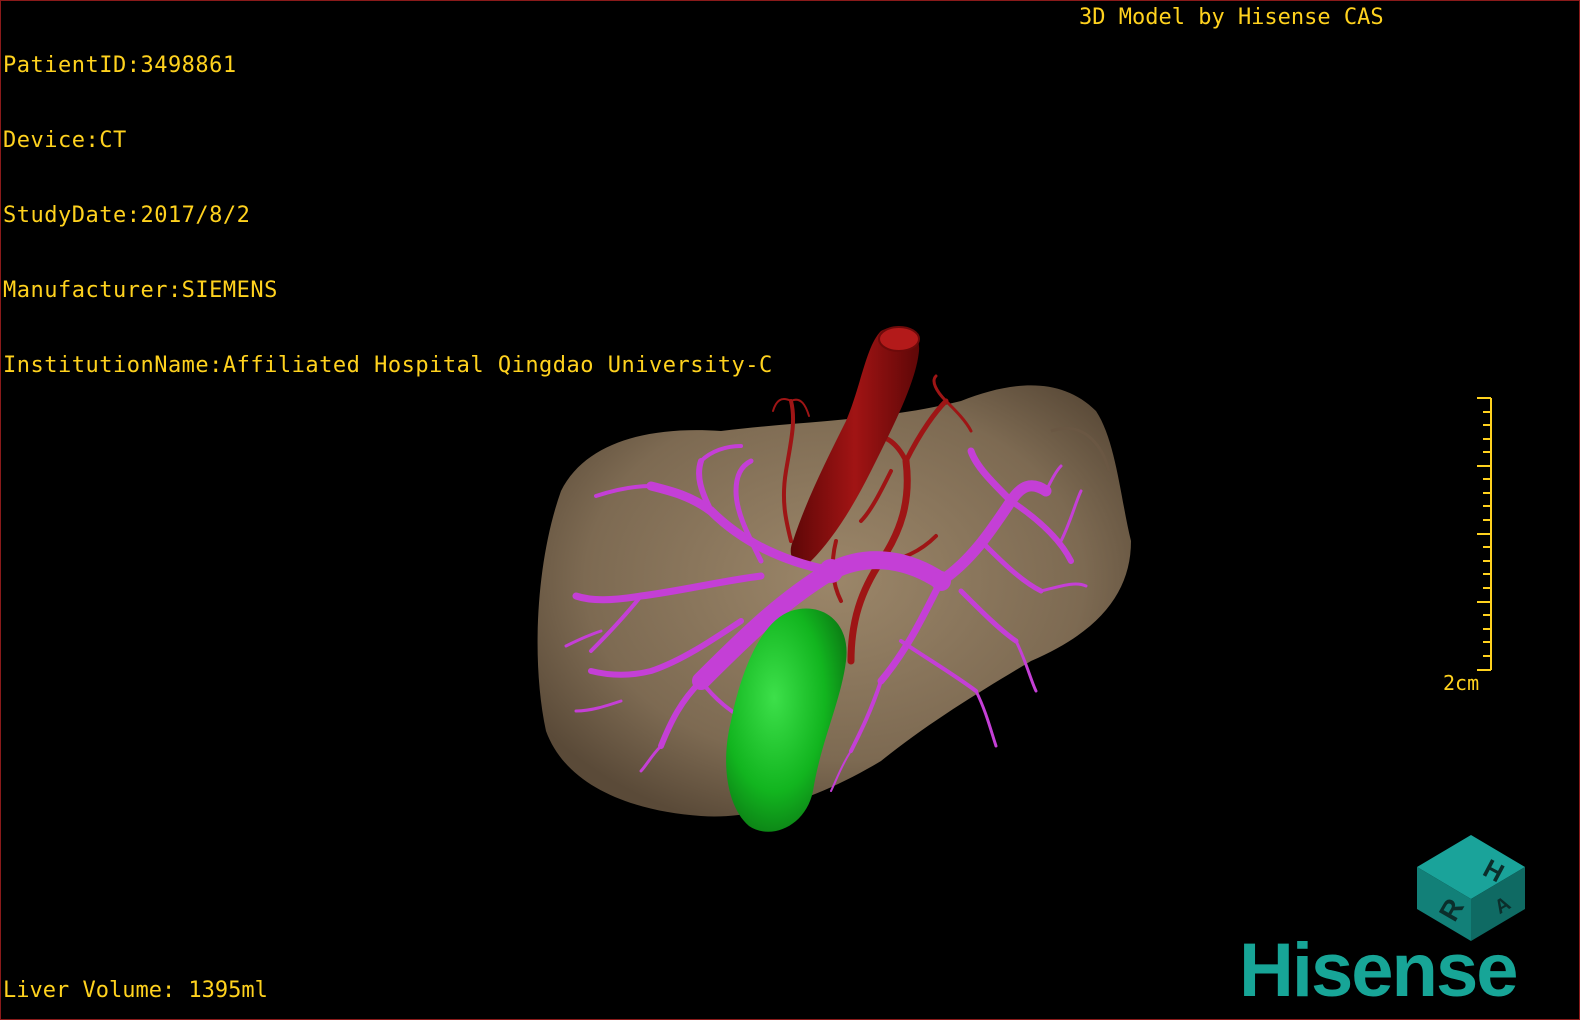 Image resolution: width=1580 pixels, height=1020 pixels. I want to click on scale-bar-label: 2cm, so click(1461, 683).